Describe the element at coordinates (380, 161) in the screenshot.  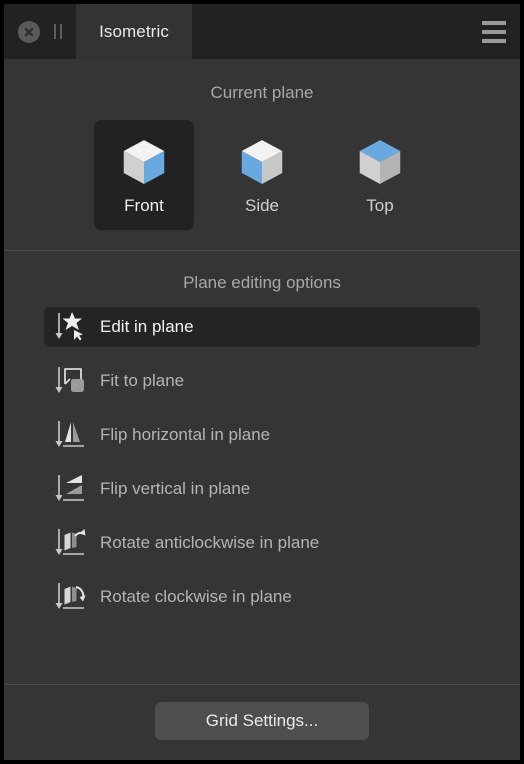
I see `cube-top-icon` at that location.